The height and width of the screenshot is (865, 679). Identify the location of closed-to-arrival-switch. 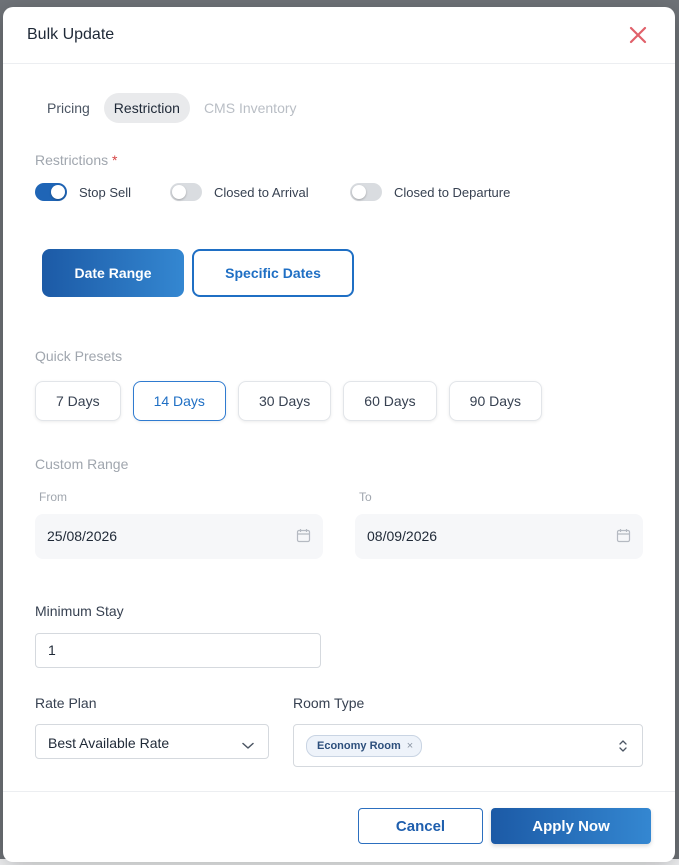
(186, 192).